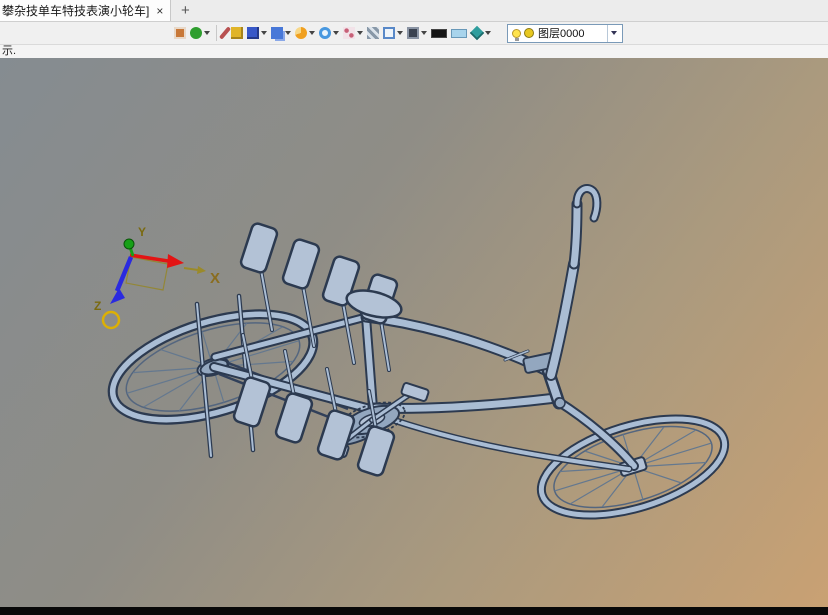  I want to click on material-ball-icon, so click(200, 33).